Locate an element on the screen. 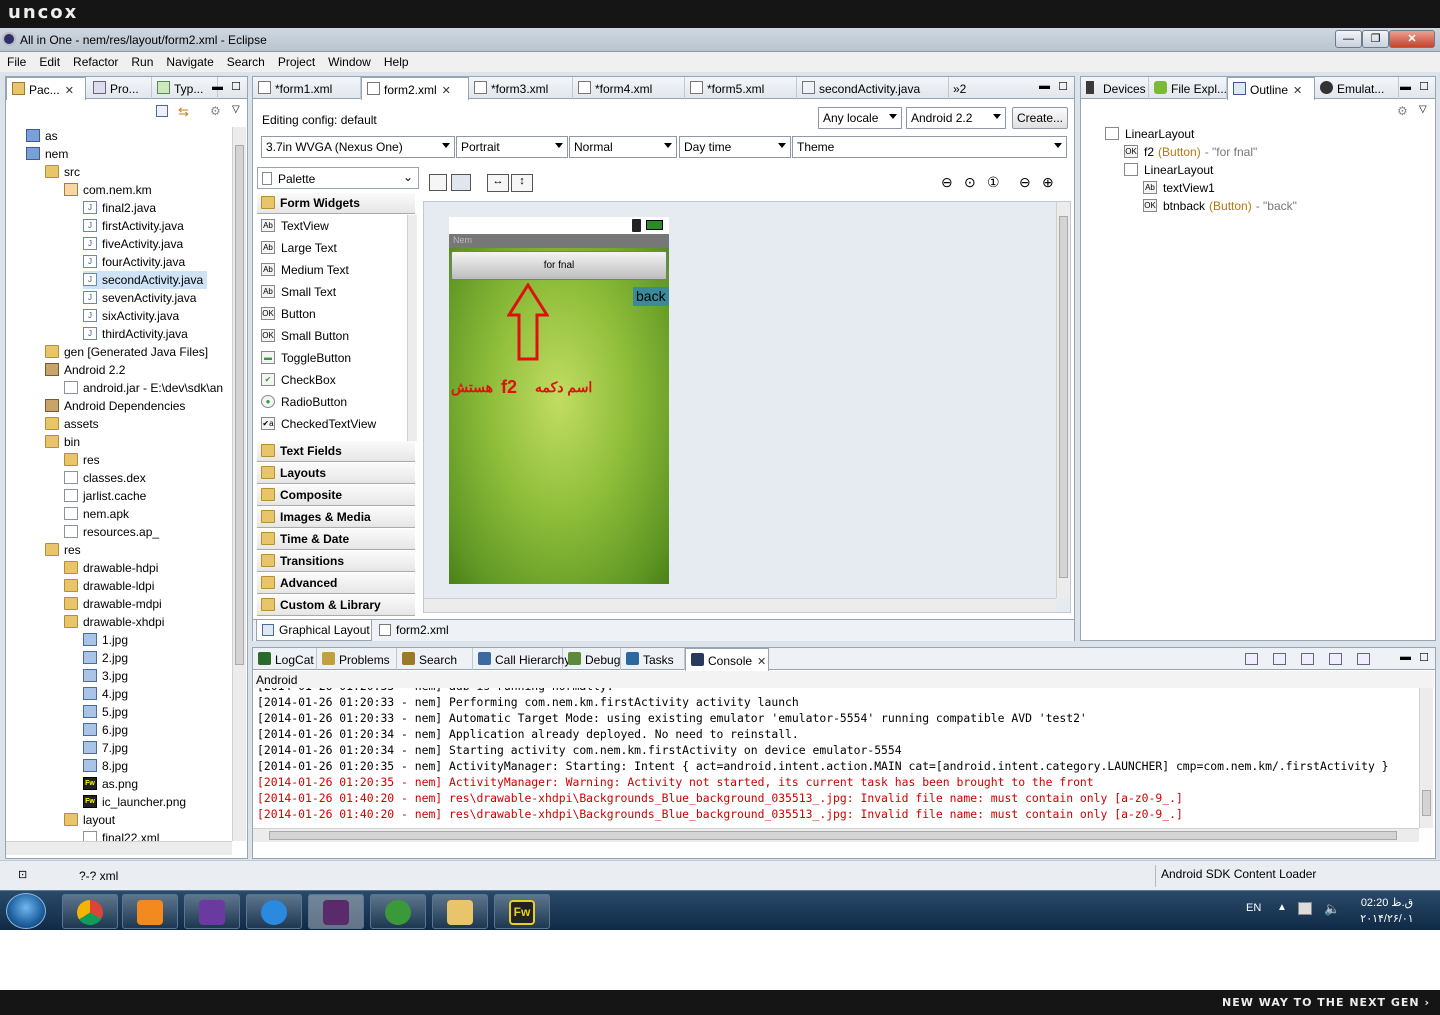  tree-item: 8.jpg is located at coordinates (105, 766).